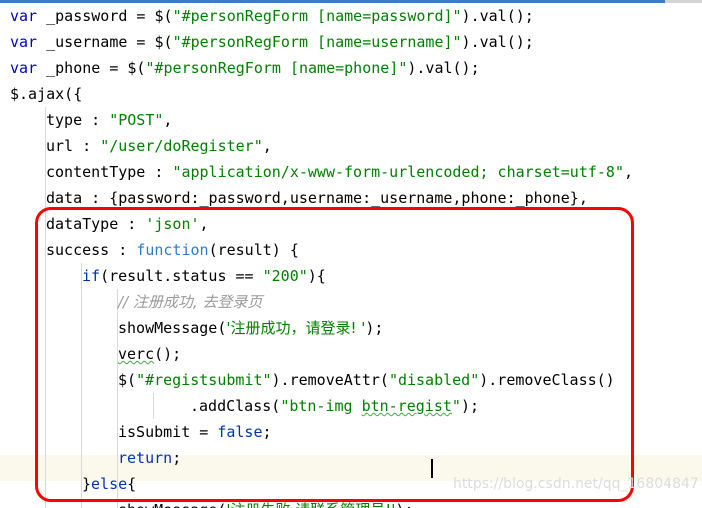 This screenshot has width=702, height=508. I want to click on code-token: function, so click(172, 250).